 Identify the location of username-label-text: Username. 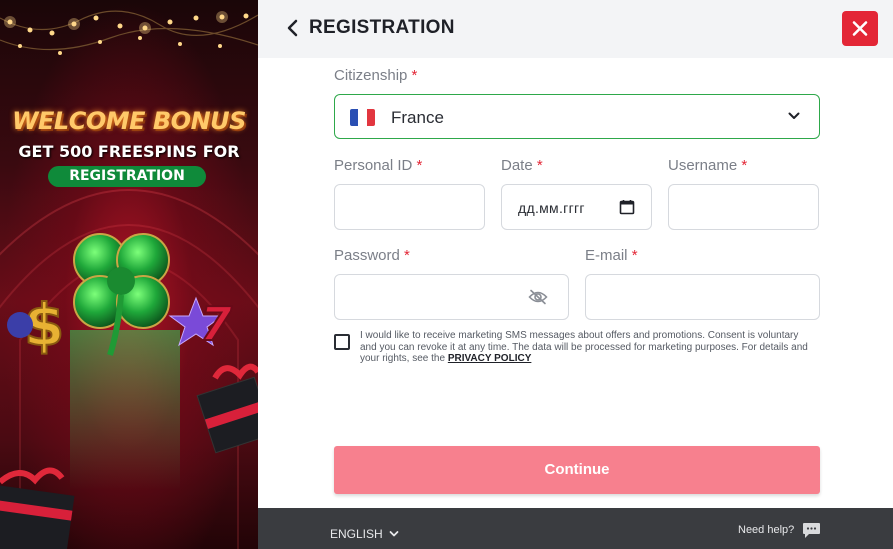
(703, 165).